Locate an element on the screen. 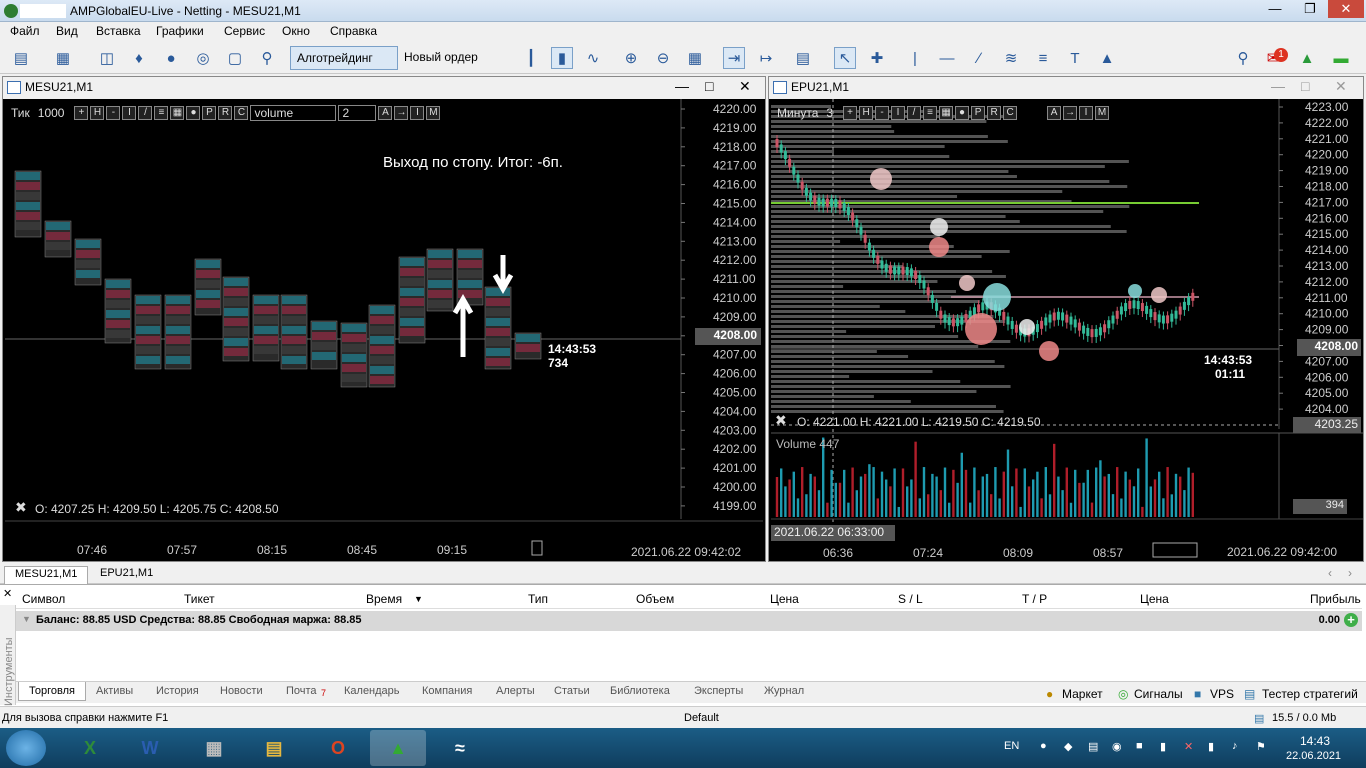 The image size is (1366, 768). plus-button-2: + is located at coordinates (850, 113).